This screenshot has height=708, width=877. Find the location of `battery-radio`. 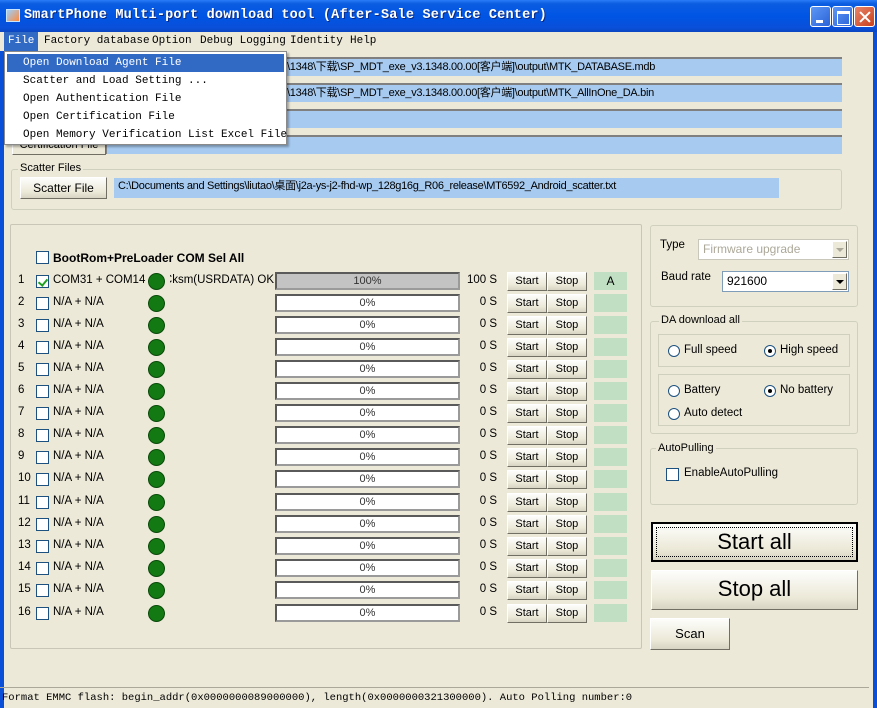

battery-radio is located at coordinates (674, 391).